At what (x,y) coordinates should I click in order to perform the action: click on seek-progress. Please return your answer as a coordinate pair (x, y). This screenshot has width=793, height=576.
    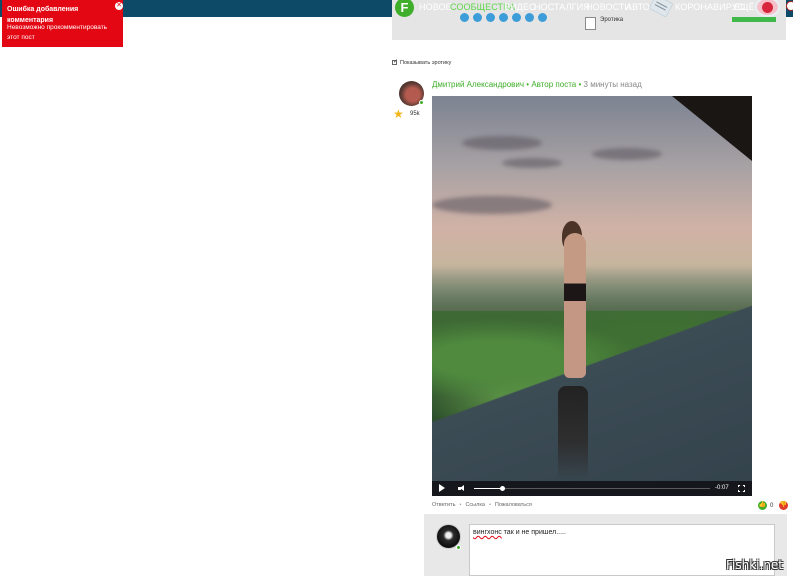
    Looking at the image, I should click on (488, 488).